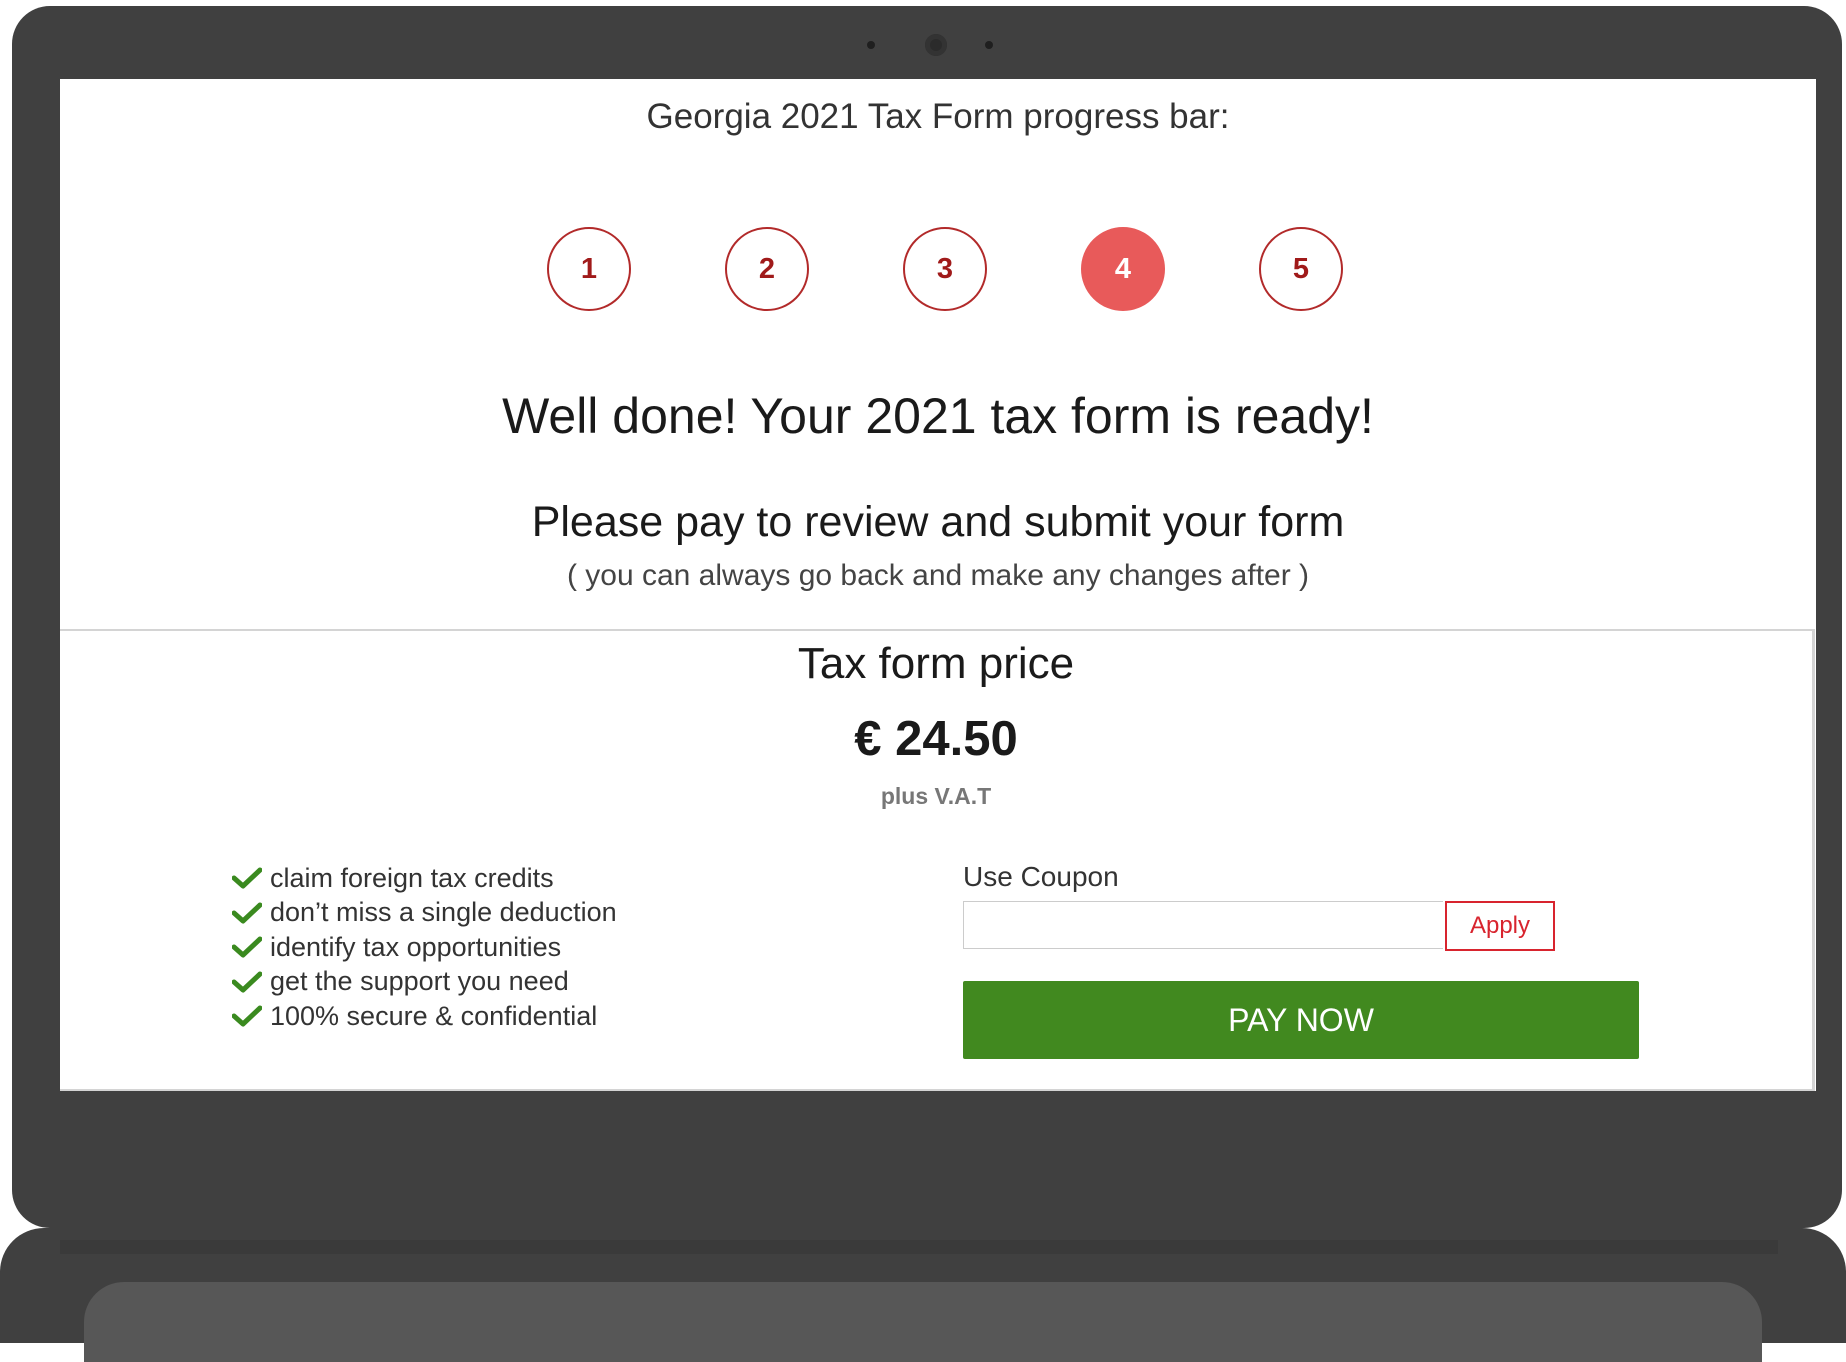 Image resolution: width=1846 pixels, height=1362 pixels. What do you see at coordinates (938, 416) in the screenshot?
I see `success-headline: Well done! Your 2021 tax form is ready!` at bounding box center [938, 416].